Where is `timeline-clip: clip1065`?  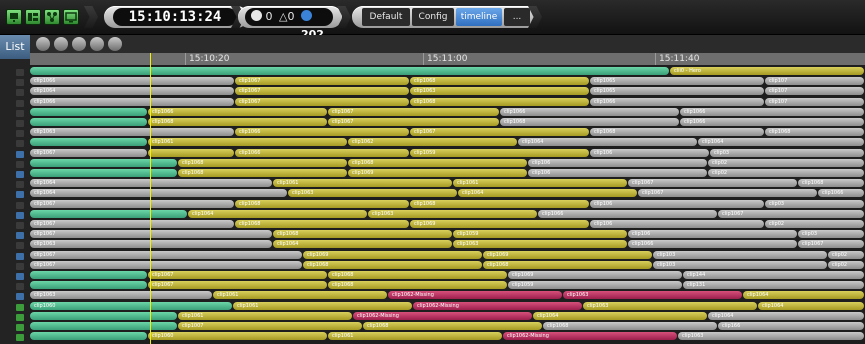 timeline-clip: clip1065 is located at coordinates (677, 91).